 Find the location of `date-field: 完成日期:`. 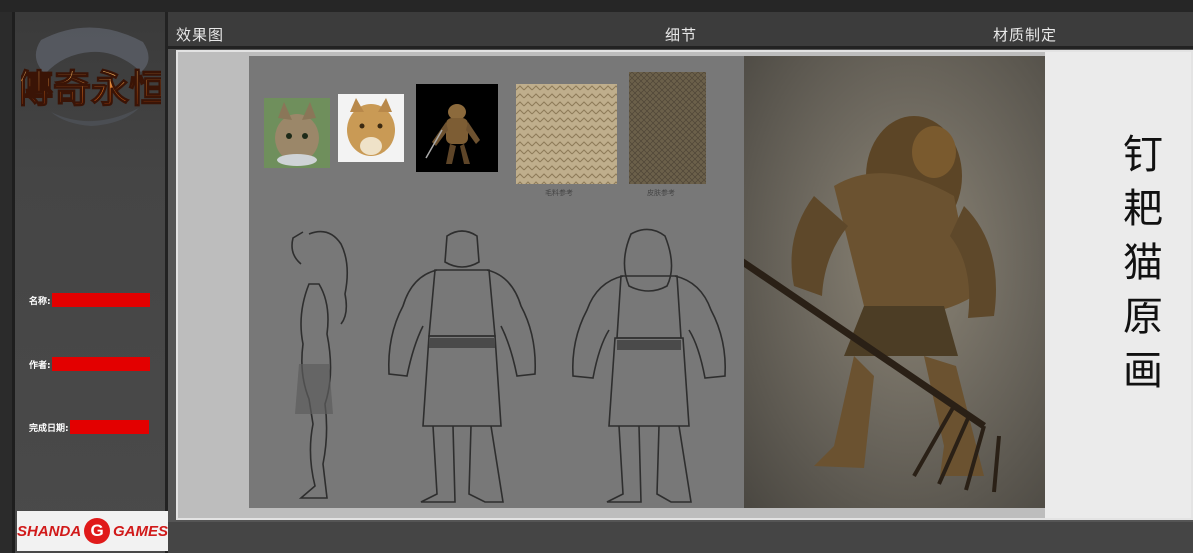

date-field: 完成日期: is located at coordinates (89, 427).